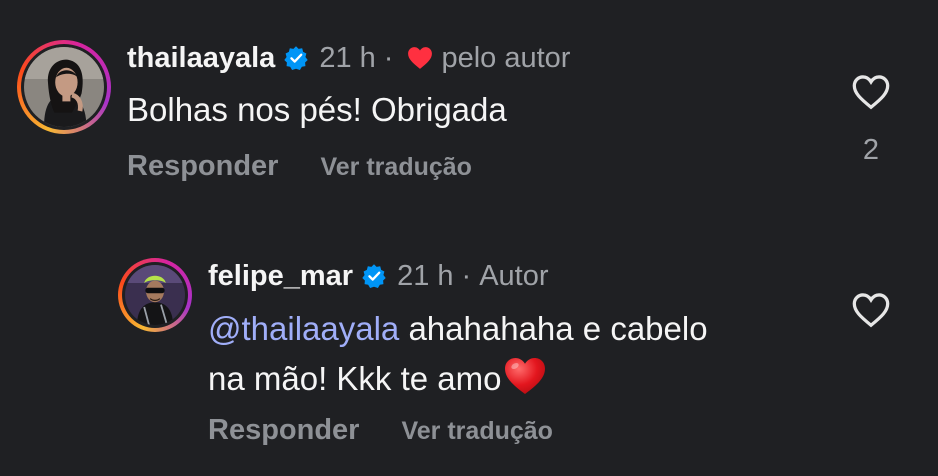  I want to click on comment-text: Bolhas nos pés! Obrigada, so click(317, 109).